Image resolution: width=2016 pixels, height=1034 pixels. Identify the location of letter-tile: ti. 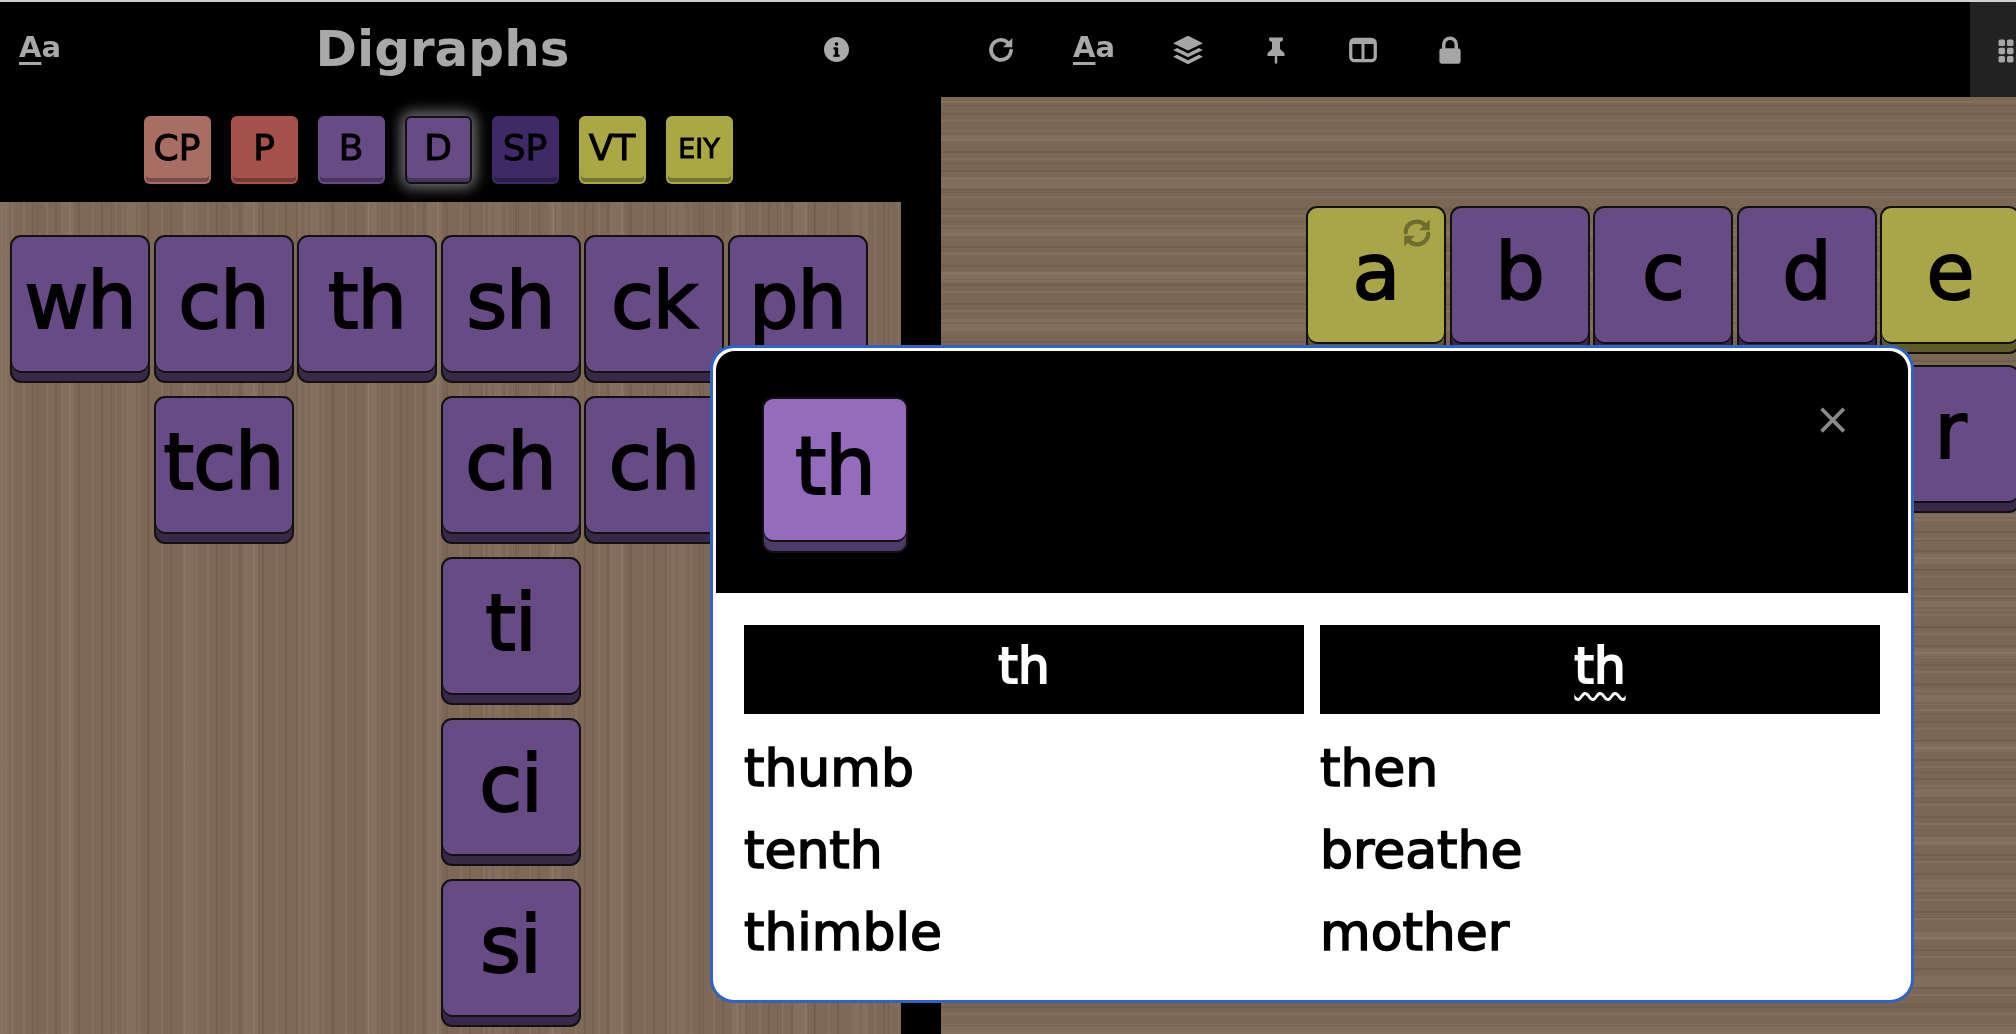
(510, 631).